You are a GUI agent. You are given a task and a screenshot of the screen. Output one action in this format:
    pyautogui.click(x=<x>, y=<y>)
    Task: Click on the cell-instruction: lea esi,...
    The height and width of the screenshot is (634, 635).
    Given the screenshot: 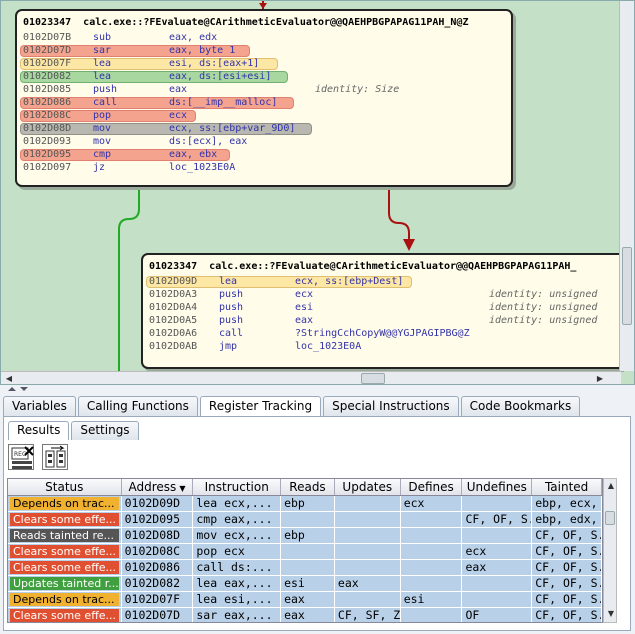 What is the action you would take?
    pyautogui.click(x=237, y=599)
    